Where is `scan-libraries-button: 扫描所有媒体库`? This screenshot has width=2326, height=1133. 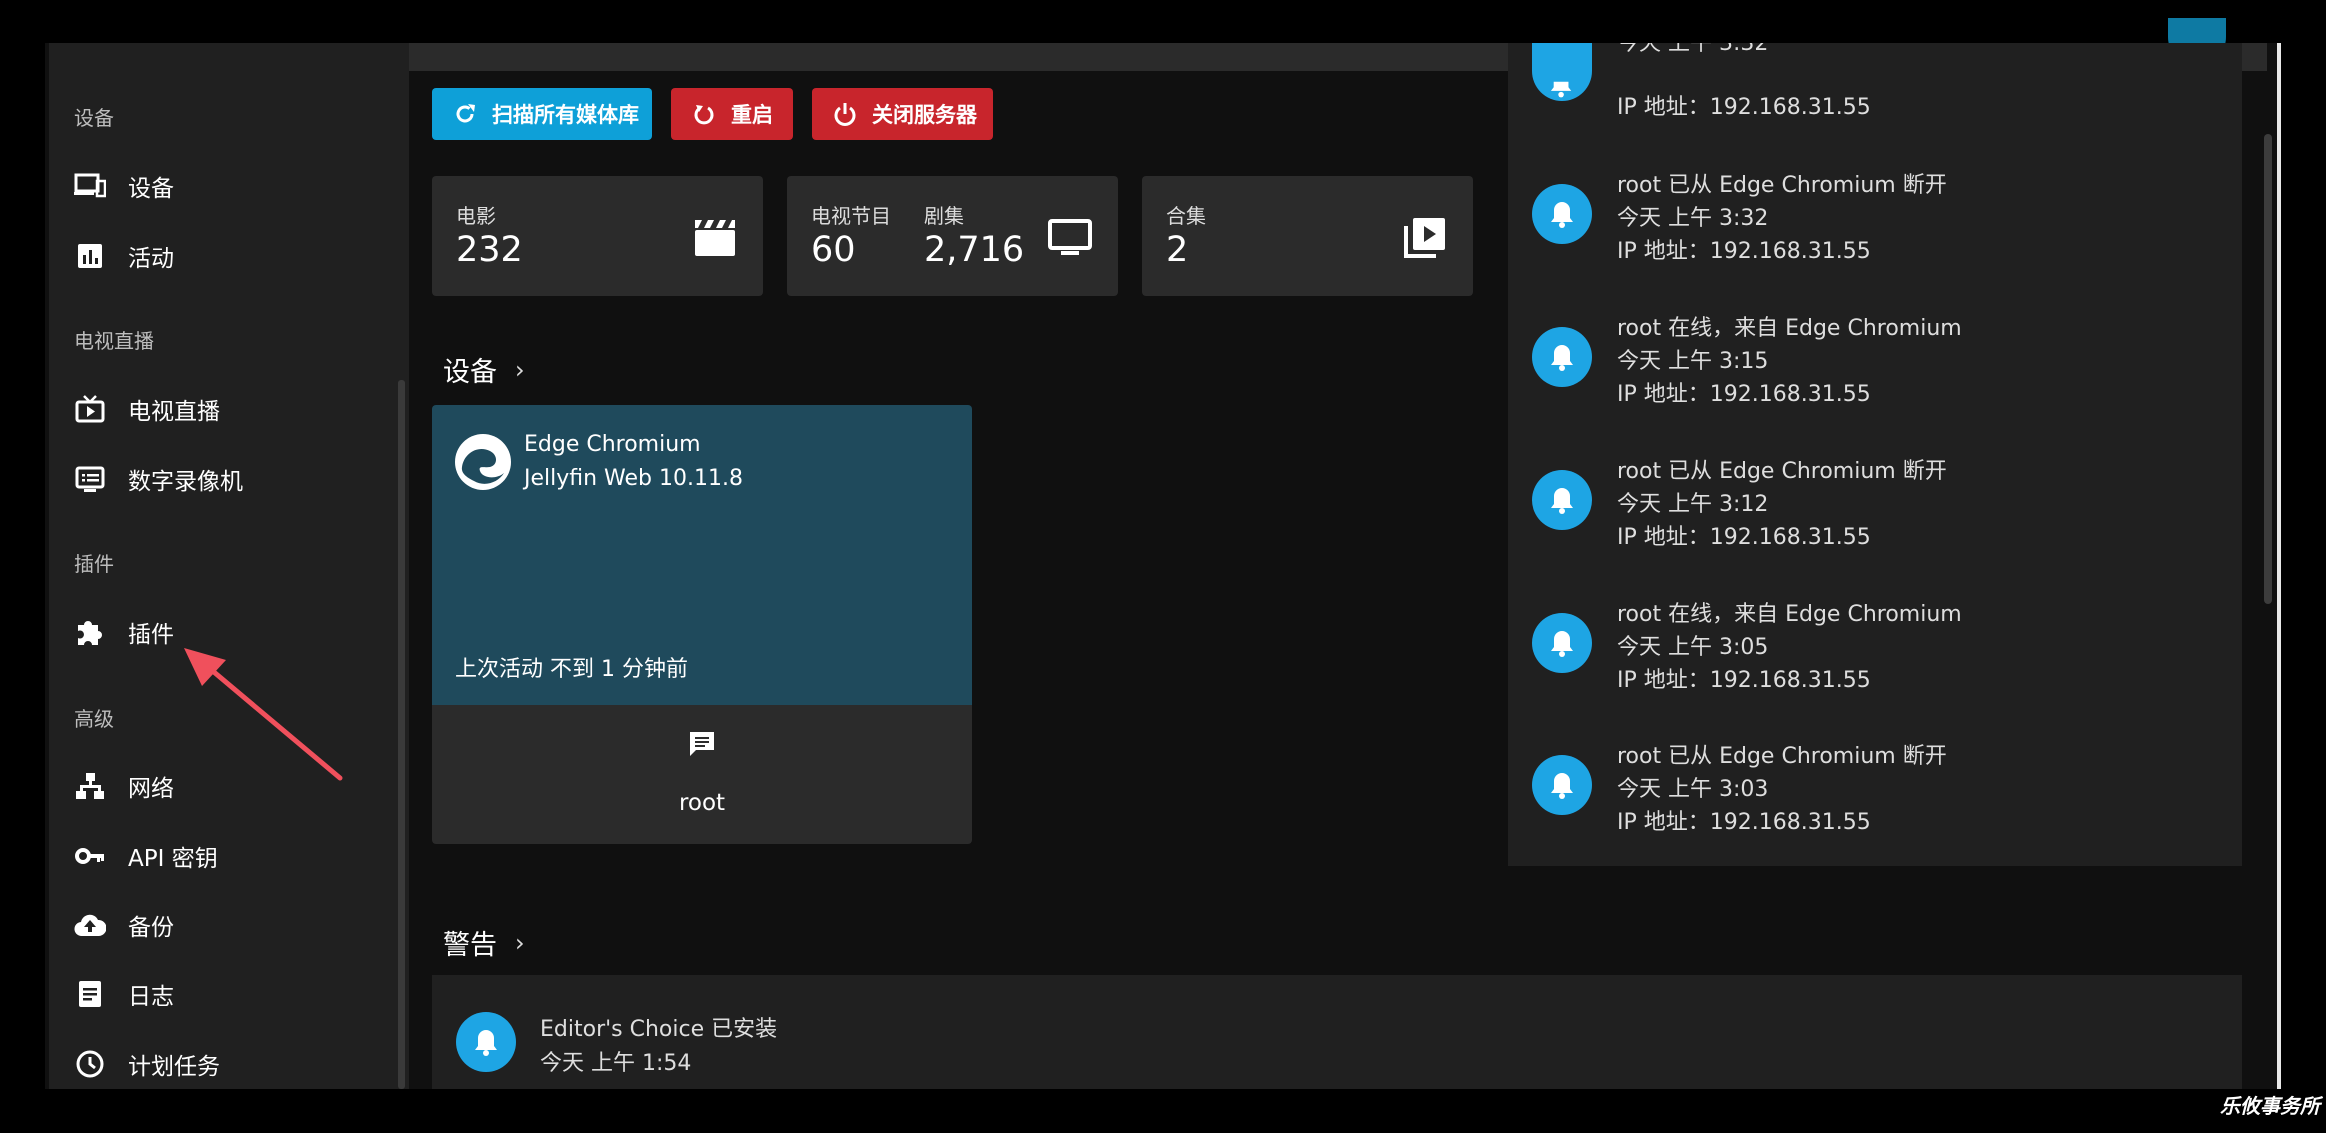 scan-libraries-button: 扫描所有媒体库 is located at coordinates (542, 114).